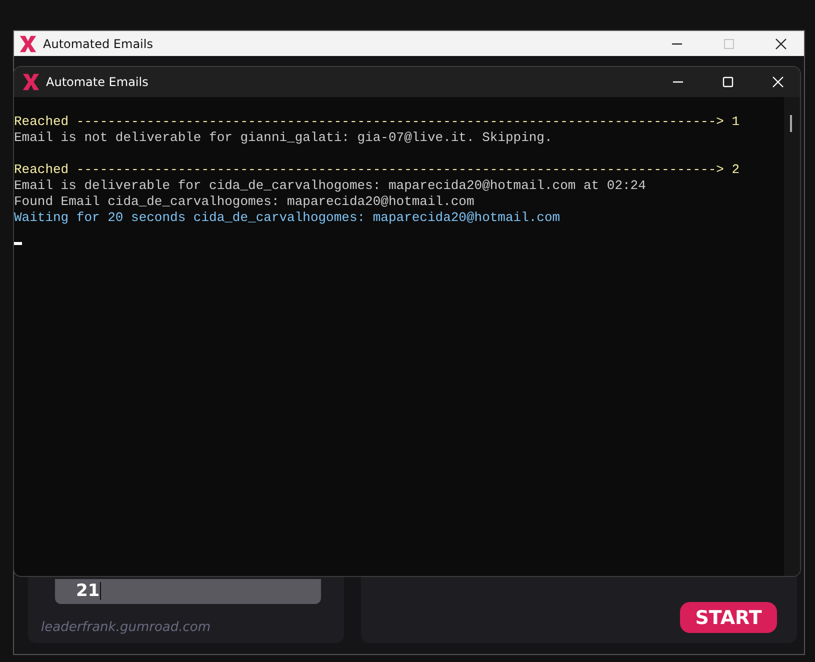 The height and width of the screenshot is (662, 815). I want to click on scrollbar-thumb, so click(791, 123).